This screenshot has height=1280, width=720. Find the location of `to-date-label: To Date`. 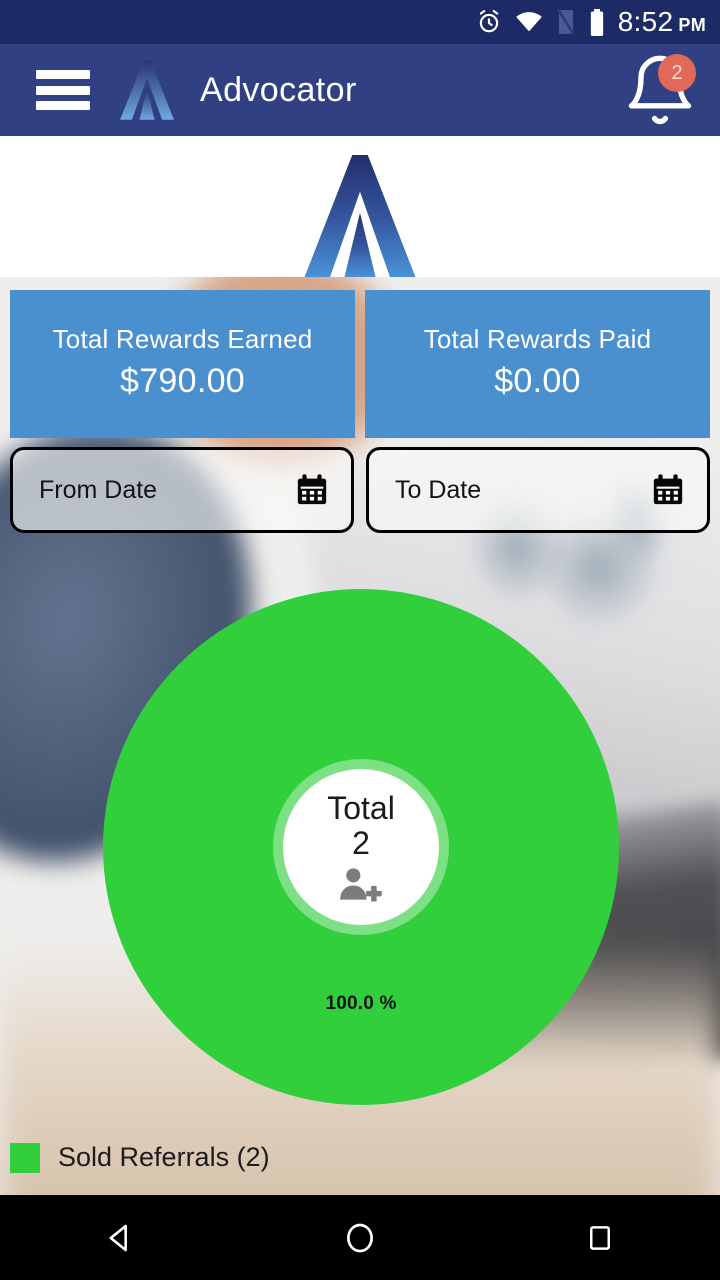

to-date-label: To Date is located at coordinates (438, 489).